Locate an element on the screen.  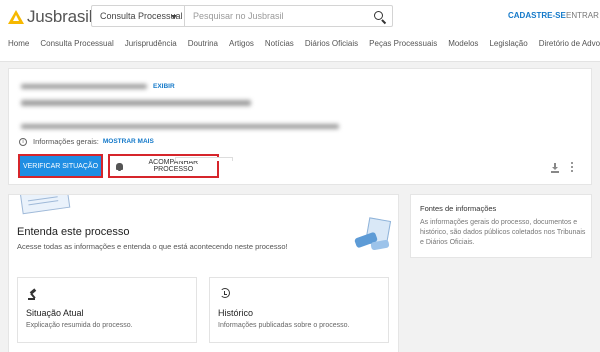
jusbrasil-logo: Jusbrasil is located at coordinates (50, 16).